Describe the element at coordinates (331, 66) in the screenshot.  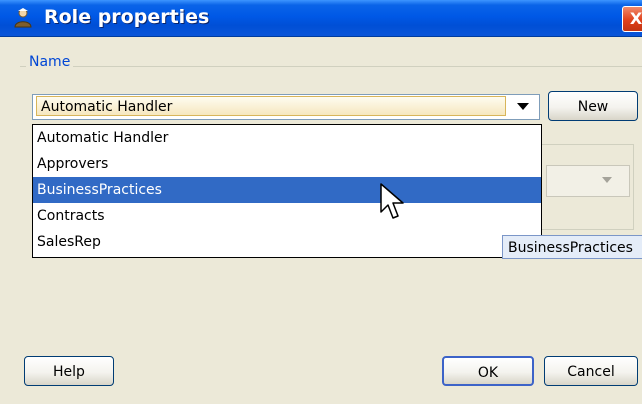
I see `name-group-border` at that location.